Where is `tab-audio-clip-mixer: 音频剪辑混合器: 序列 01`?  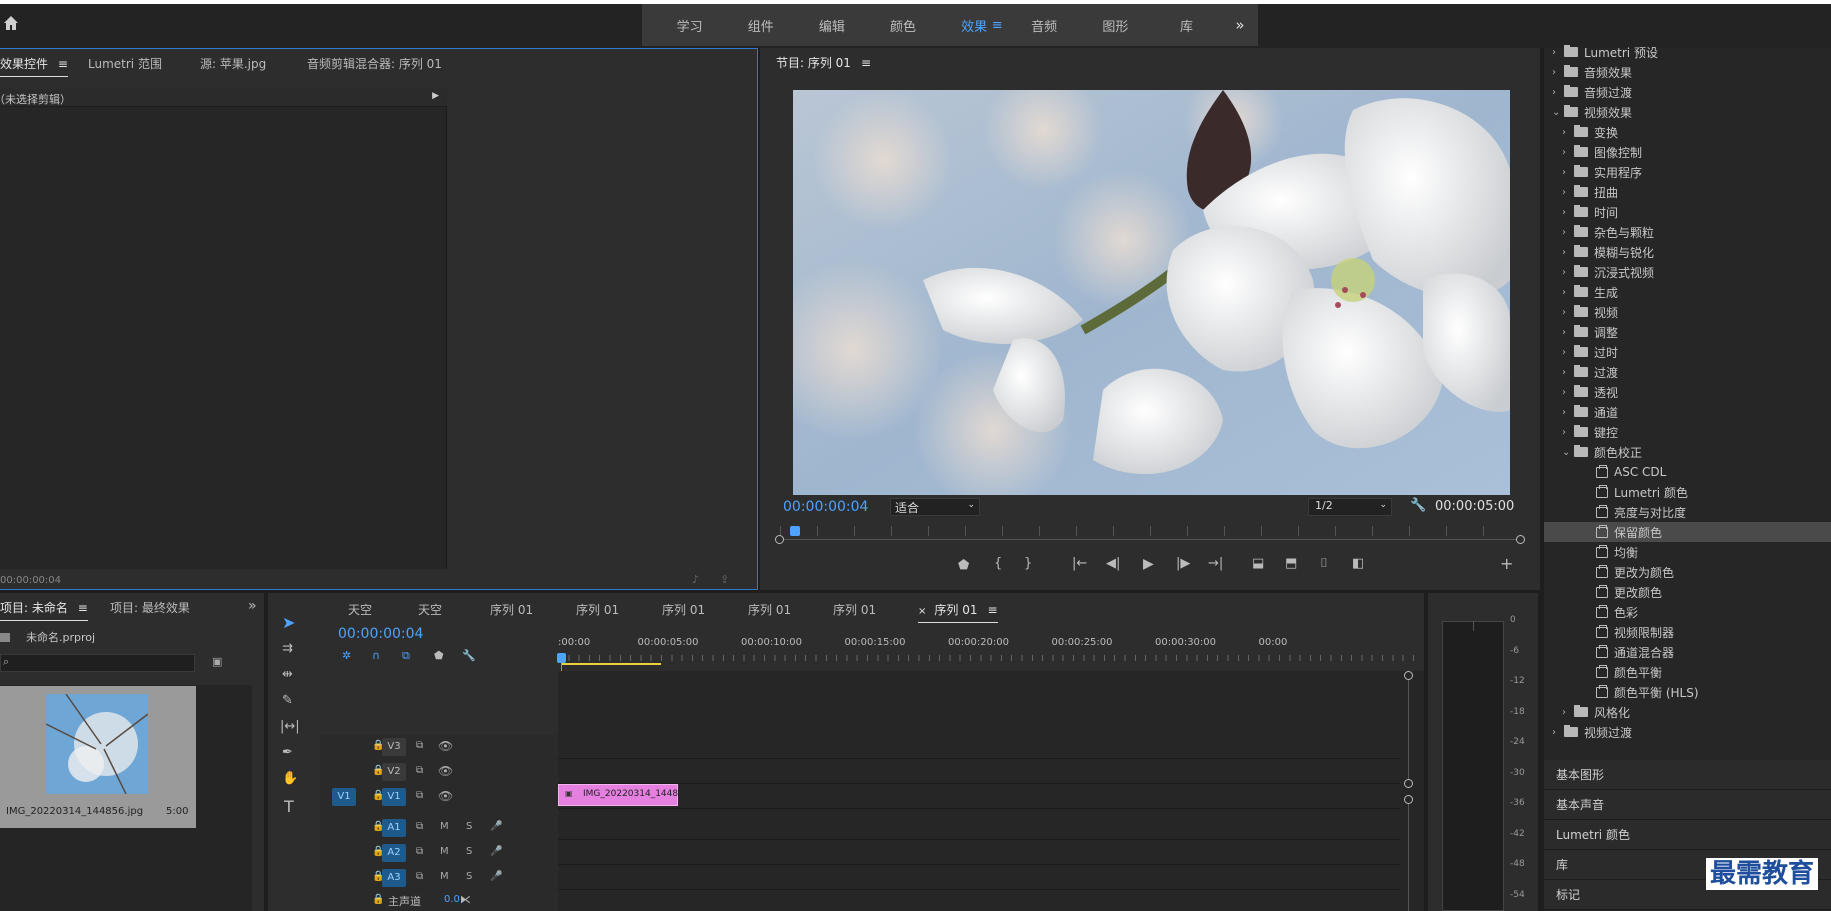 tab-audio-clip-mixer: 音频剪辑混合器: 序列 01 is located at coordinates (374, 63).